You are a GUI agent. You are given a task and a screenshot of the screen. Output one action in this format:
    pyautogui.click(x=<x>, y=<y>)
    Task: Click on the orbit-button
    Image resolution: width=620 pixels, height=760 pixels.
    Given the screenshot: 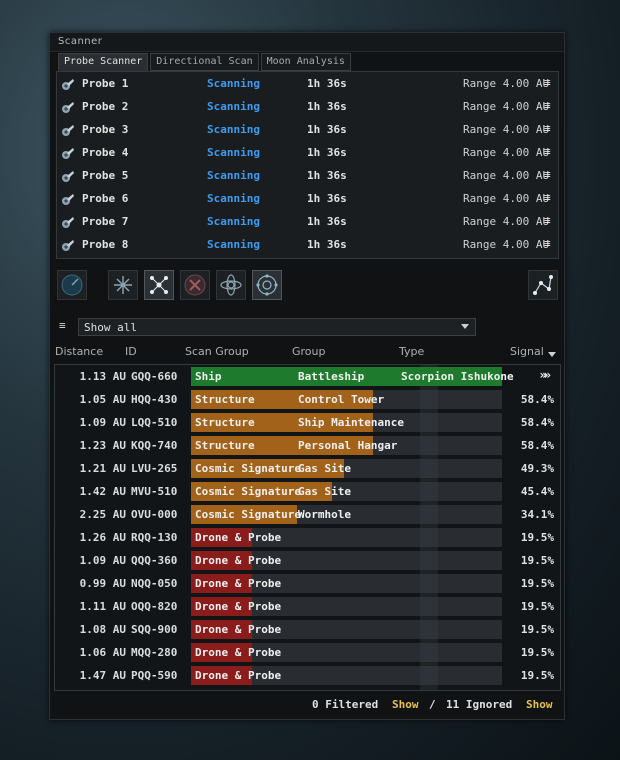 What is the action you would take?
    pyautogui.click(x=267, y=285)
    